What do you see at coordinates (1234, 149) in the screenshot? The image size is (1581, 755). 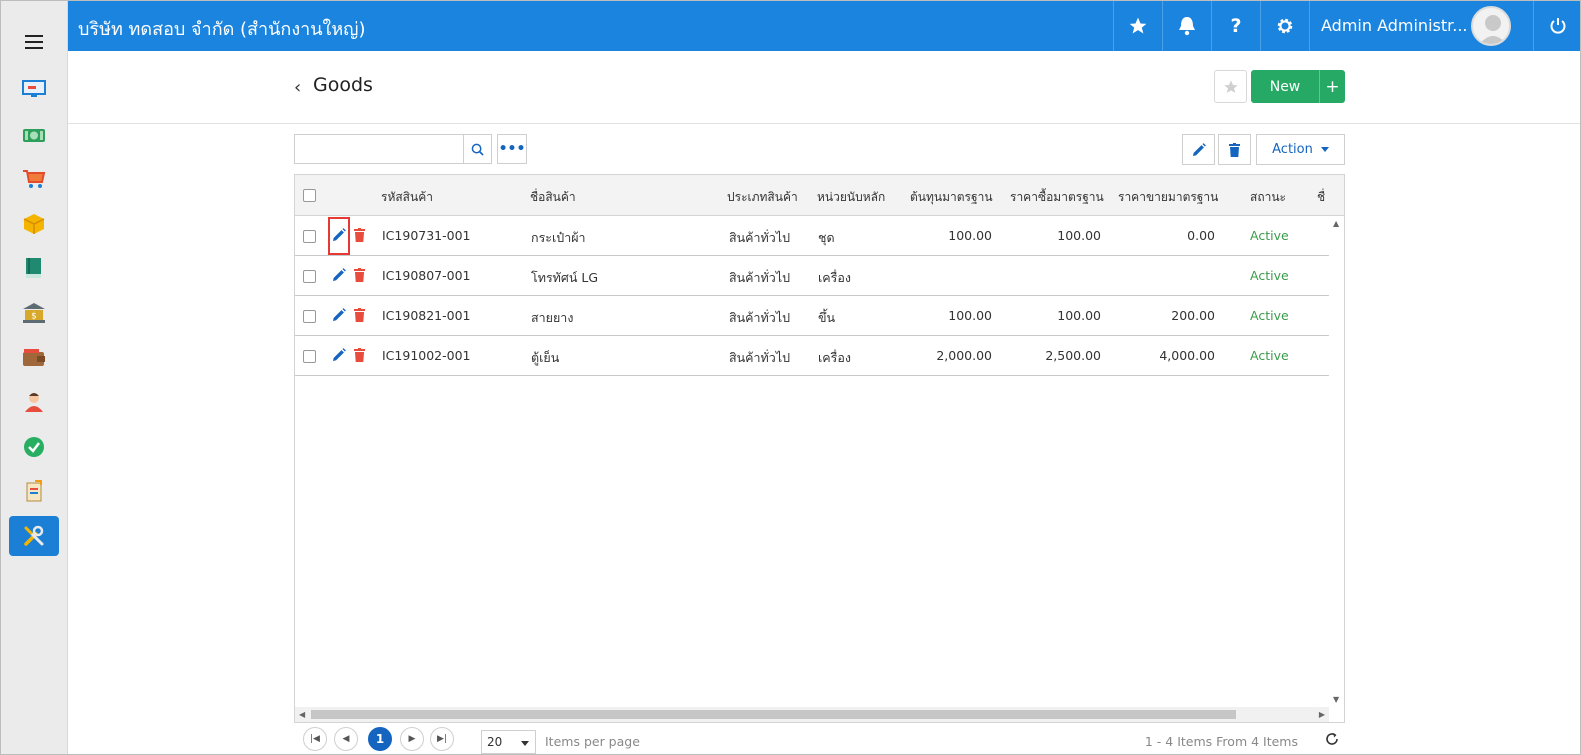 I see `bulk-delete-button` at bounding box center [1234, 149].